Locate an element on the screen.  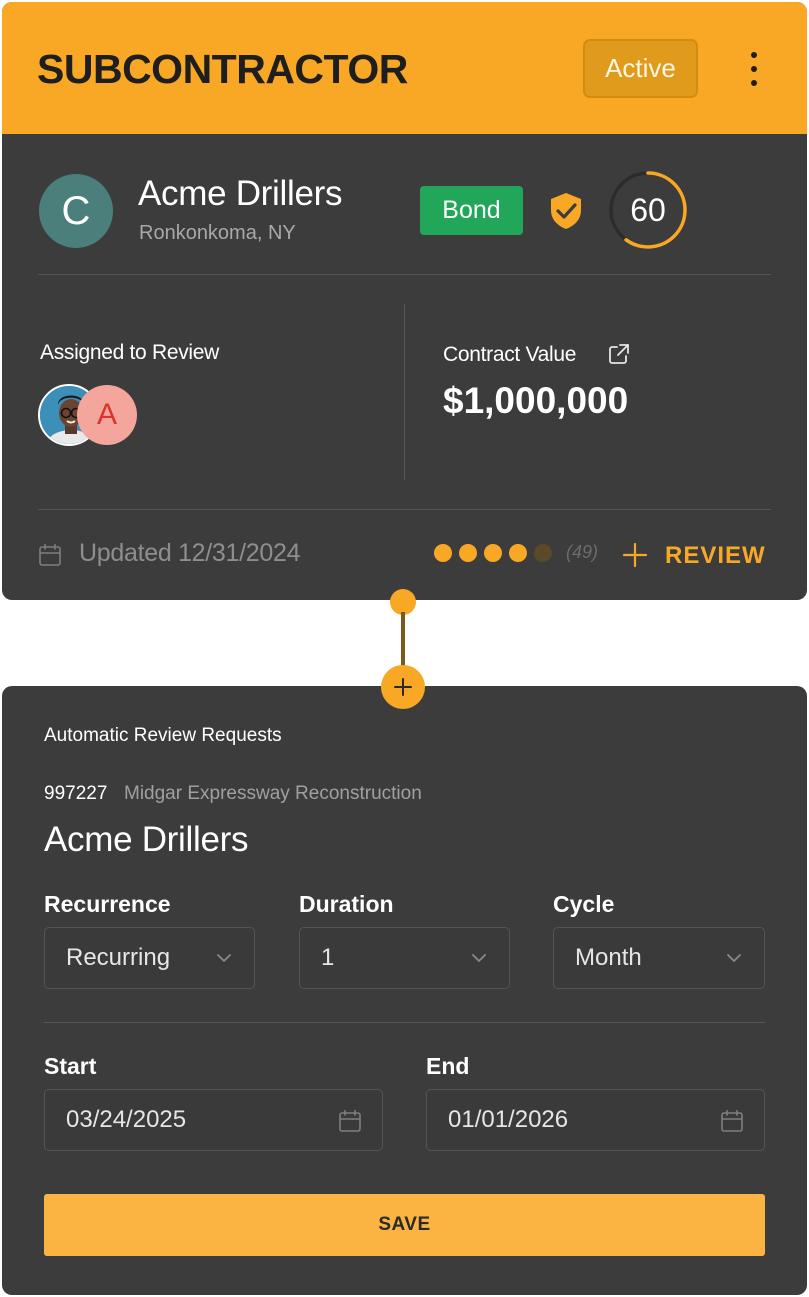
project-id: 997227 is located at coordinates (76, 793).